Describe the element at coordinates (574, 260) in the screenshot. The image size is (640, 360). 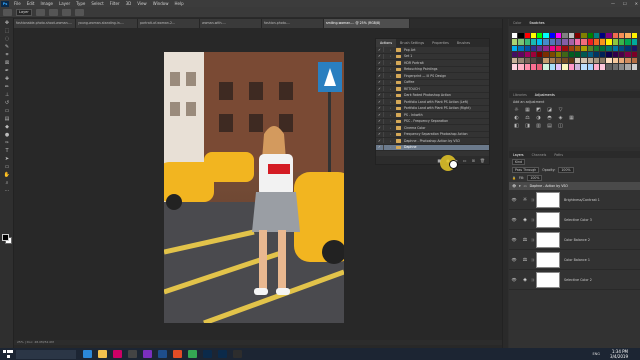
I see `layer-row: 👁 ⚖ ⛓ Color Balance 1` at that location.